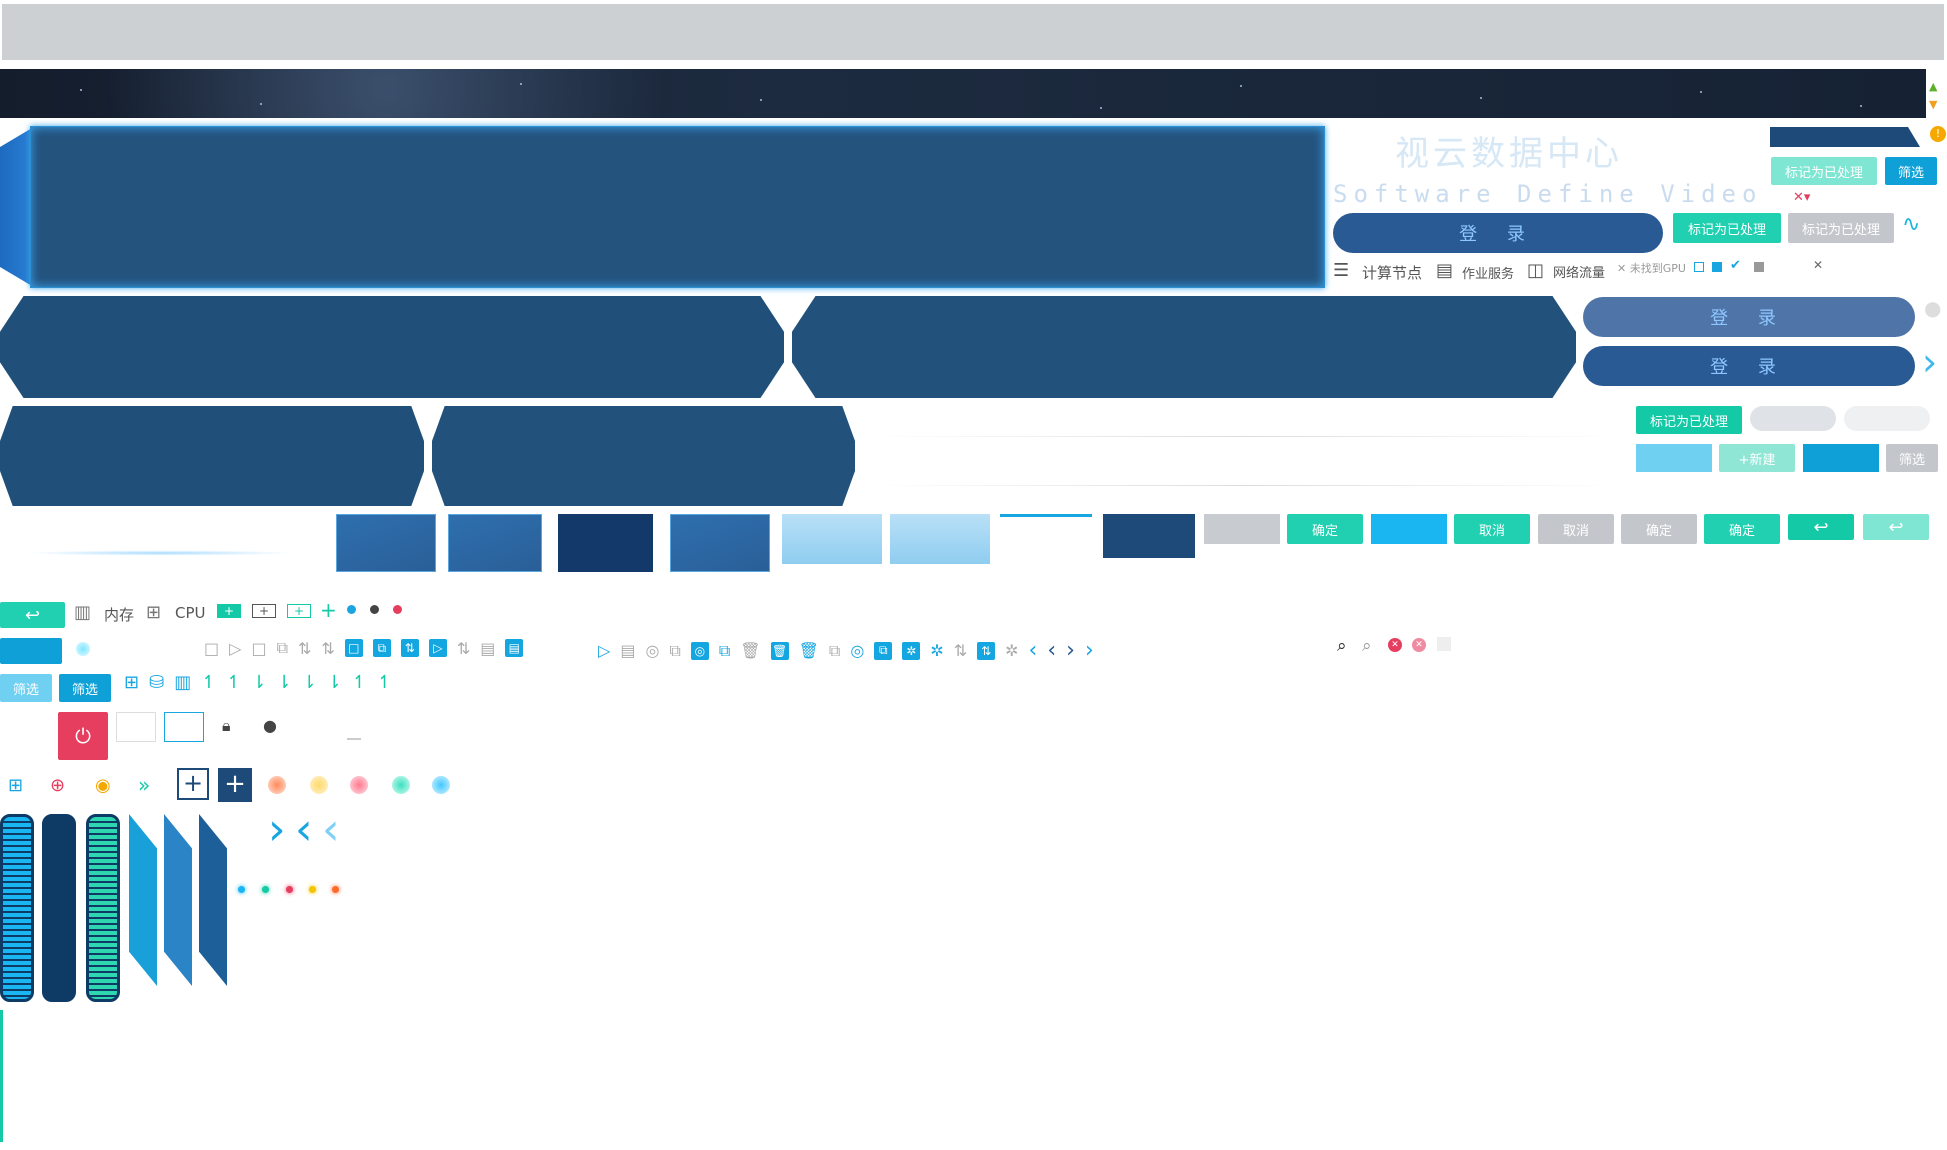  What do you see at coordinates (1841, 228) in the screenshot?
I see `mark-processed-button-disabled: 标记为已处理` at bounding box center [1841, 228].